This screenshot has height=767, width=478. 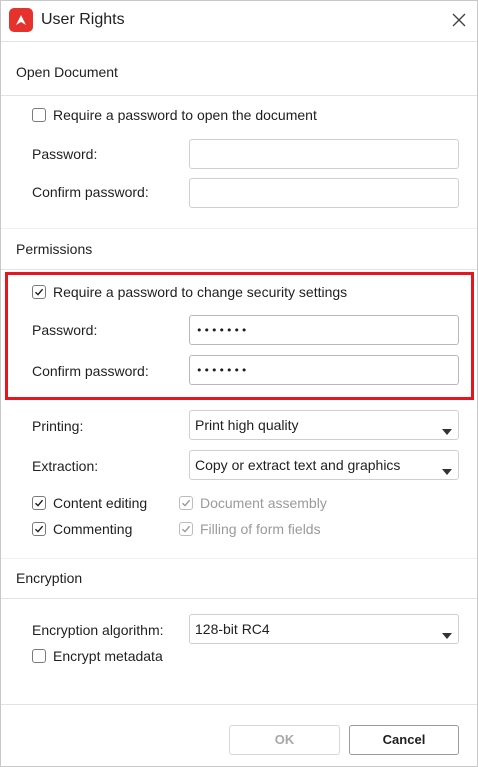 What do you see at coordinates (98, 630) in the screenshot?
I see `encryption-algorithm-label: Encryption algorithm:` at bounding box center [98, 630].